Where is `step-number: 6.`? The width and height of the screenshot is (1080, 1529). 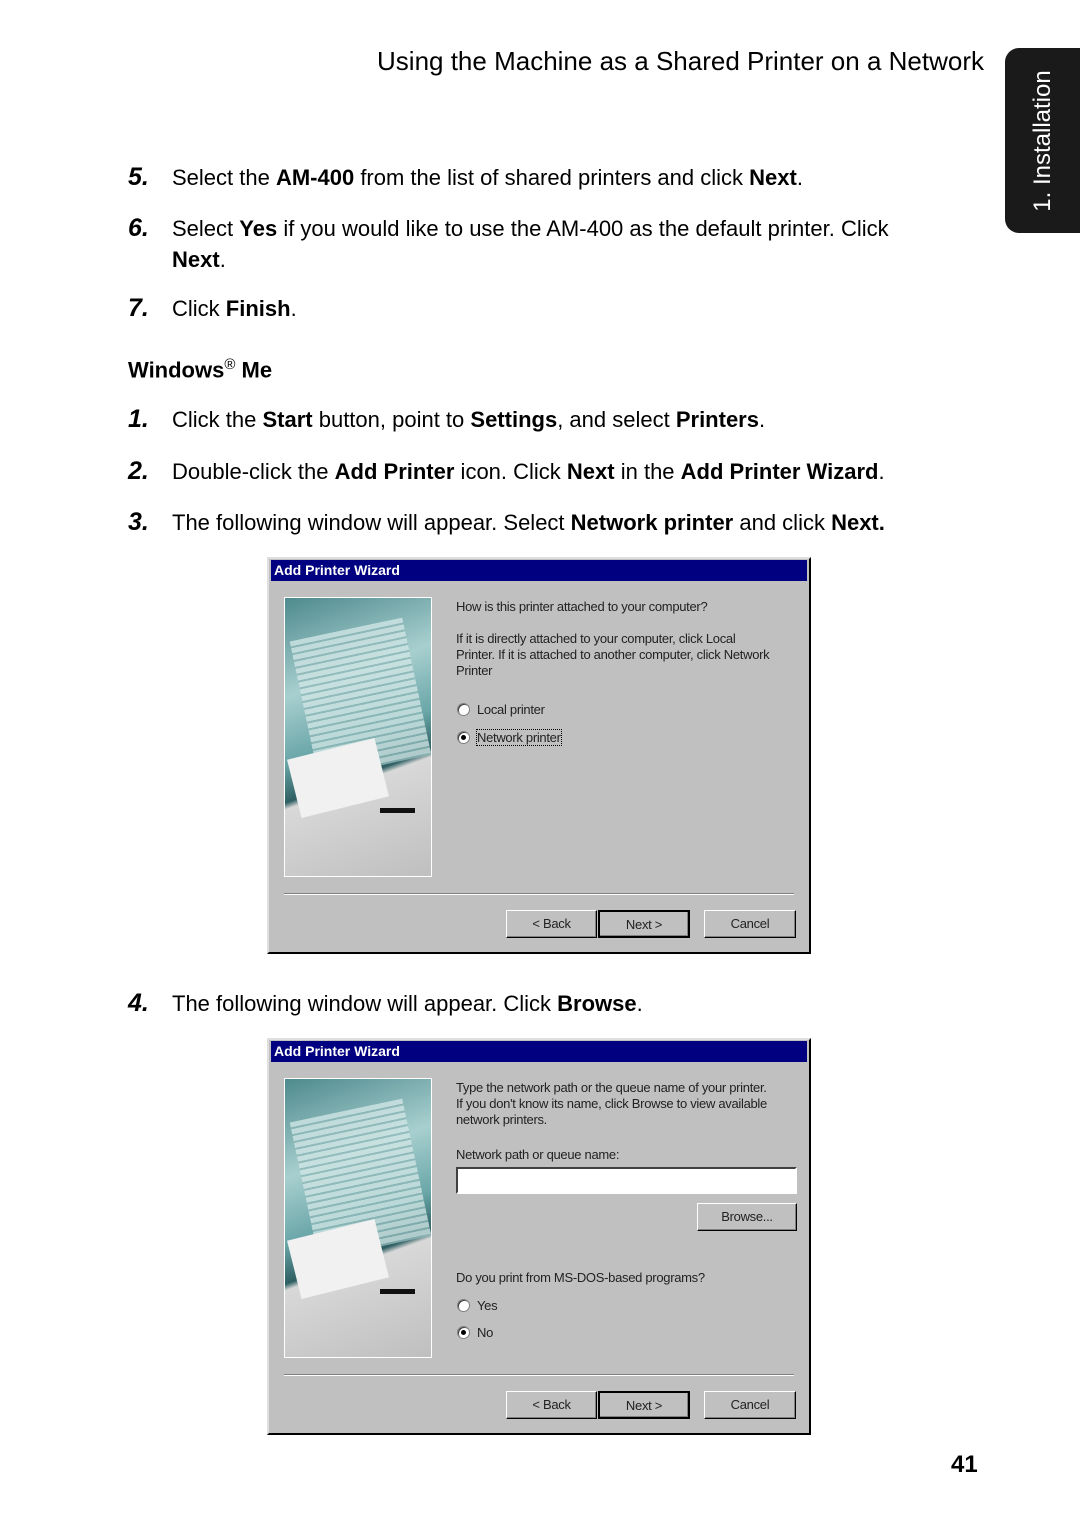
step-number: 6. is located at coordinates (138, 228).